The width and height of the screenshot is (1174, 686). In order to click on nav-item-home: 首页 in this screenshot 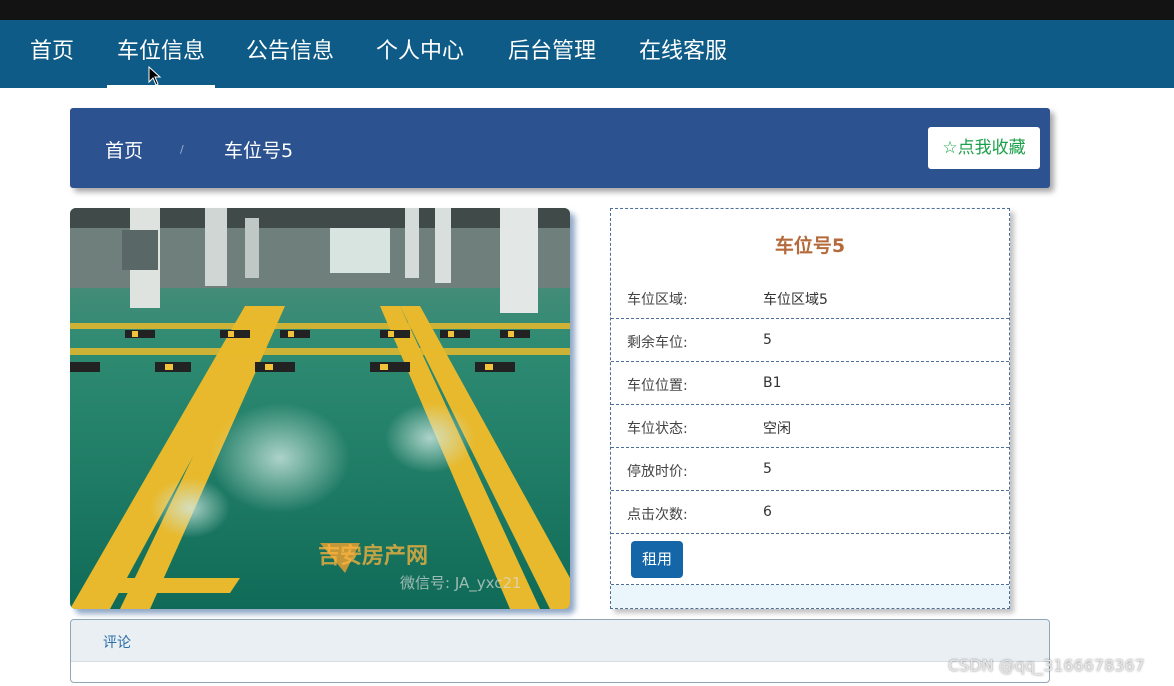, I will do `click(52, 54)`.